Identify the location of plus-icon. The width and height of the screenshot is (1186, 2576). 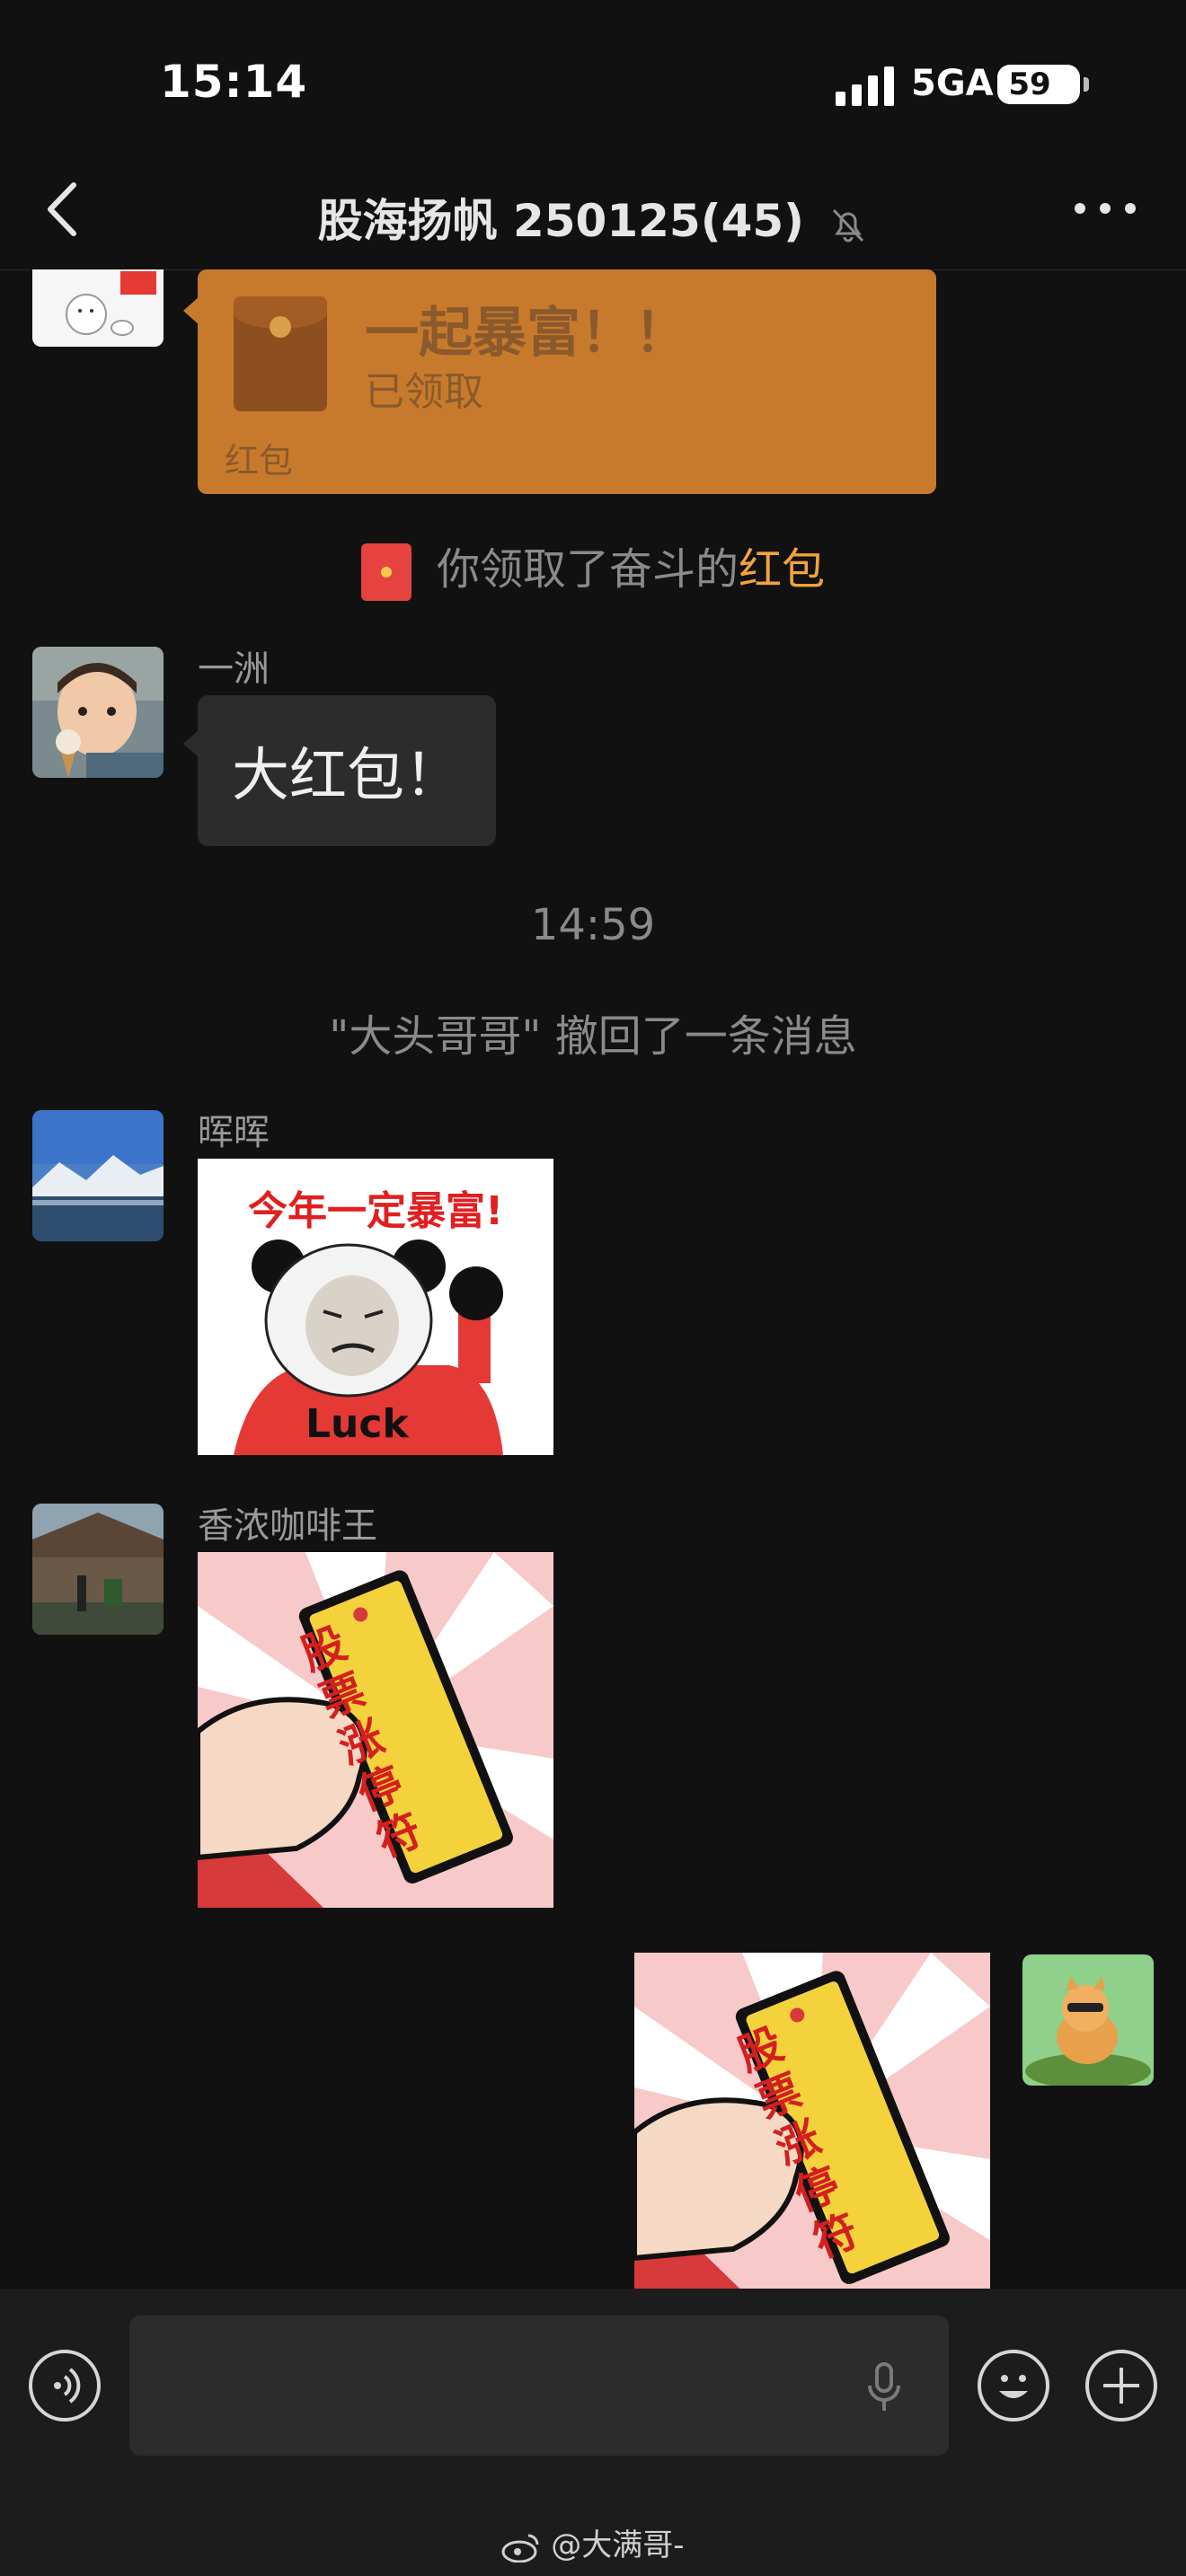
(1121, 2386).